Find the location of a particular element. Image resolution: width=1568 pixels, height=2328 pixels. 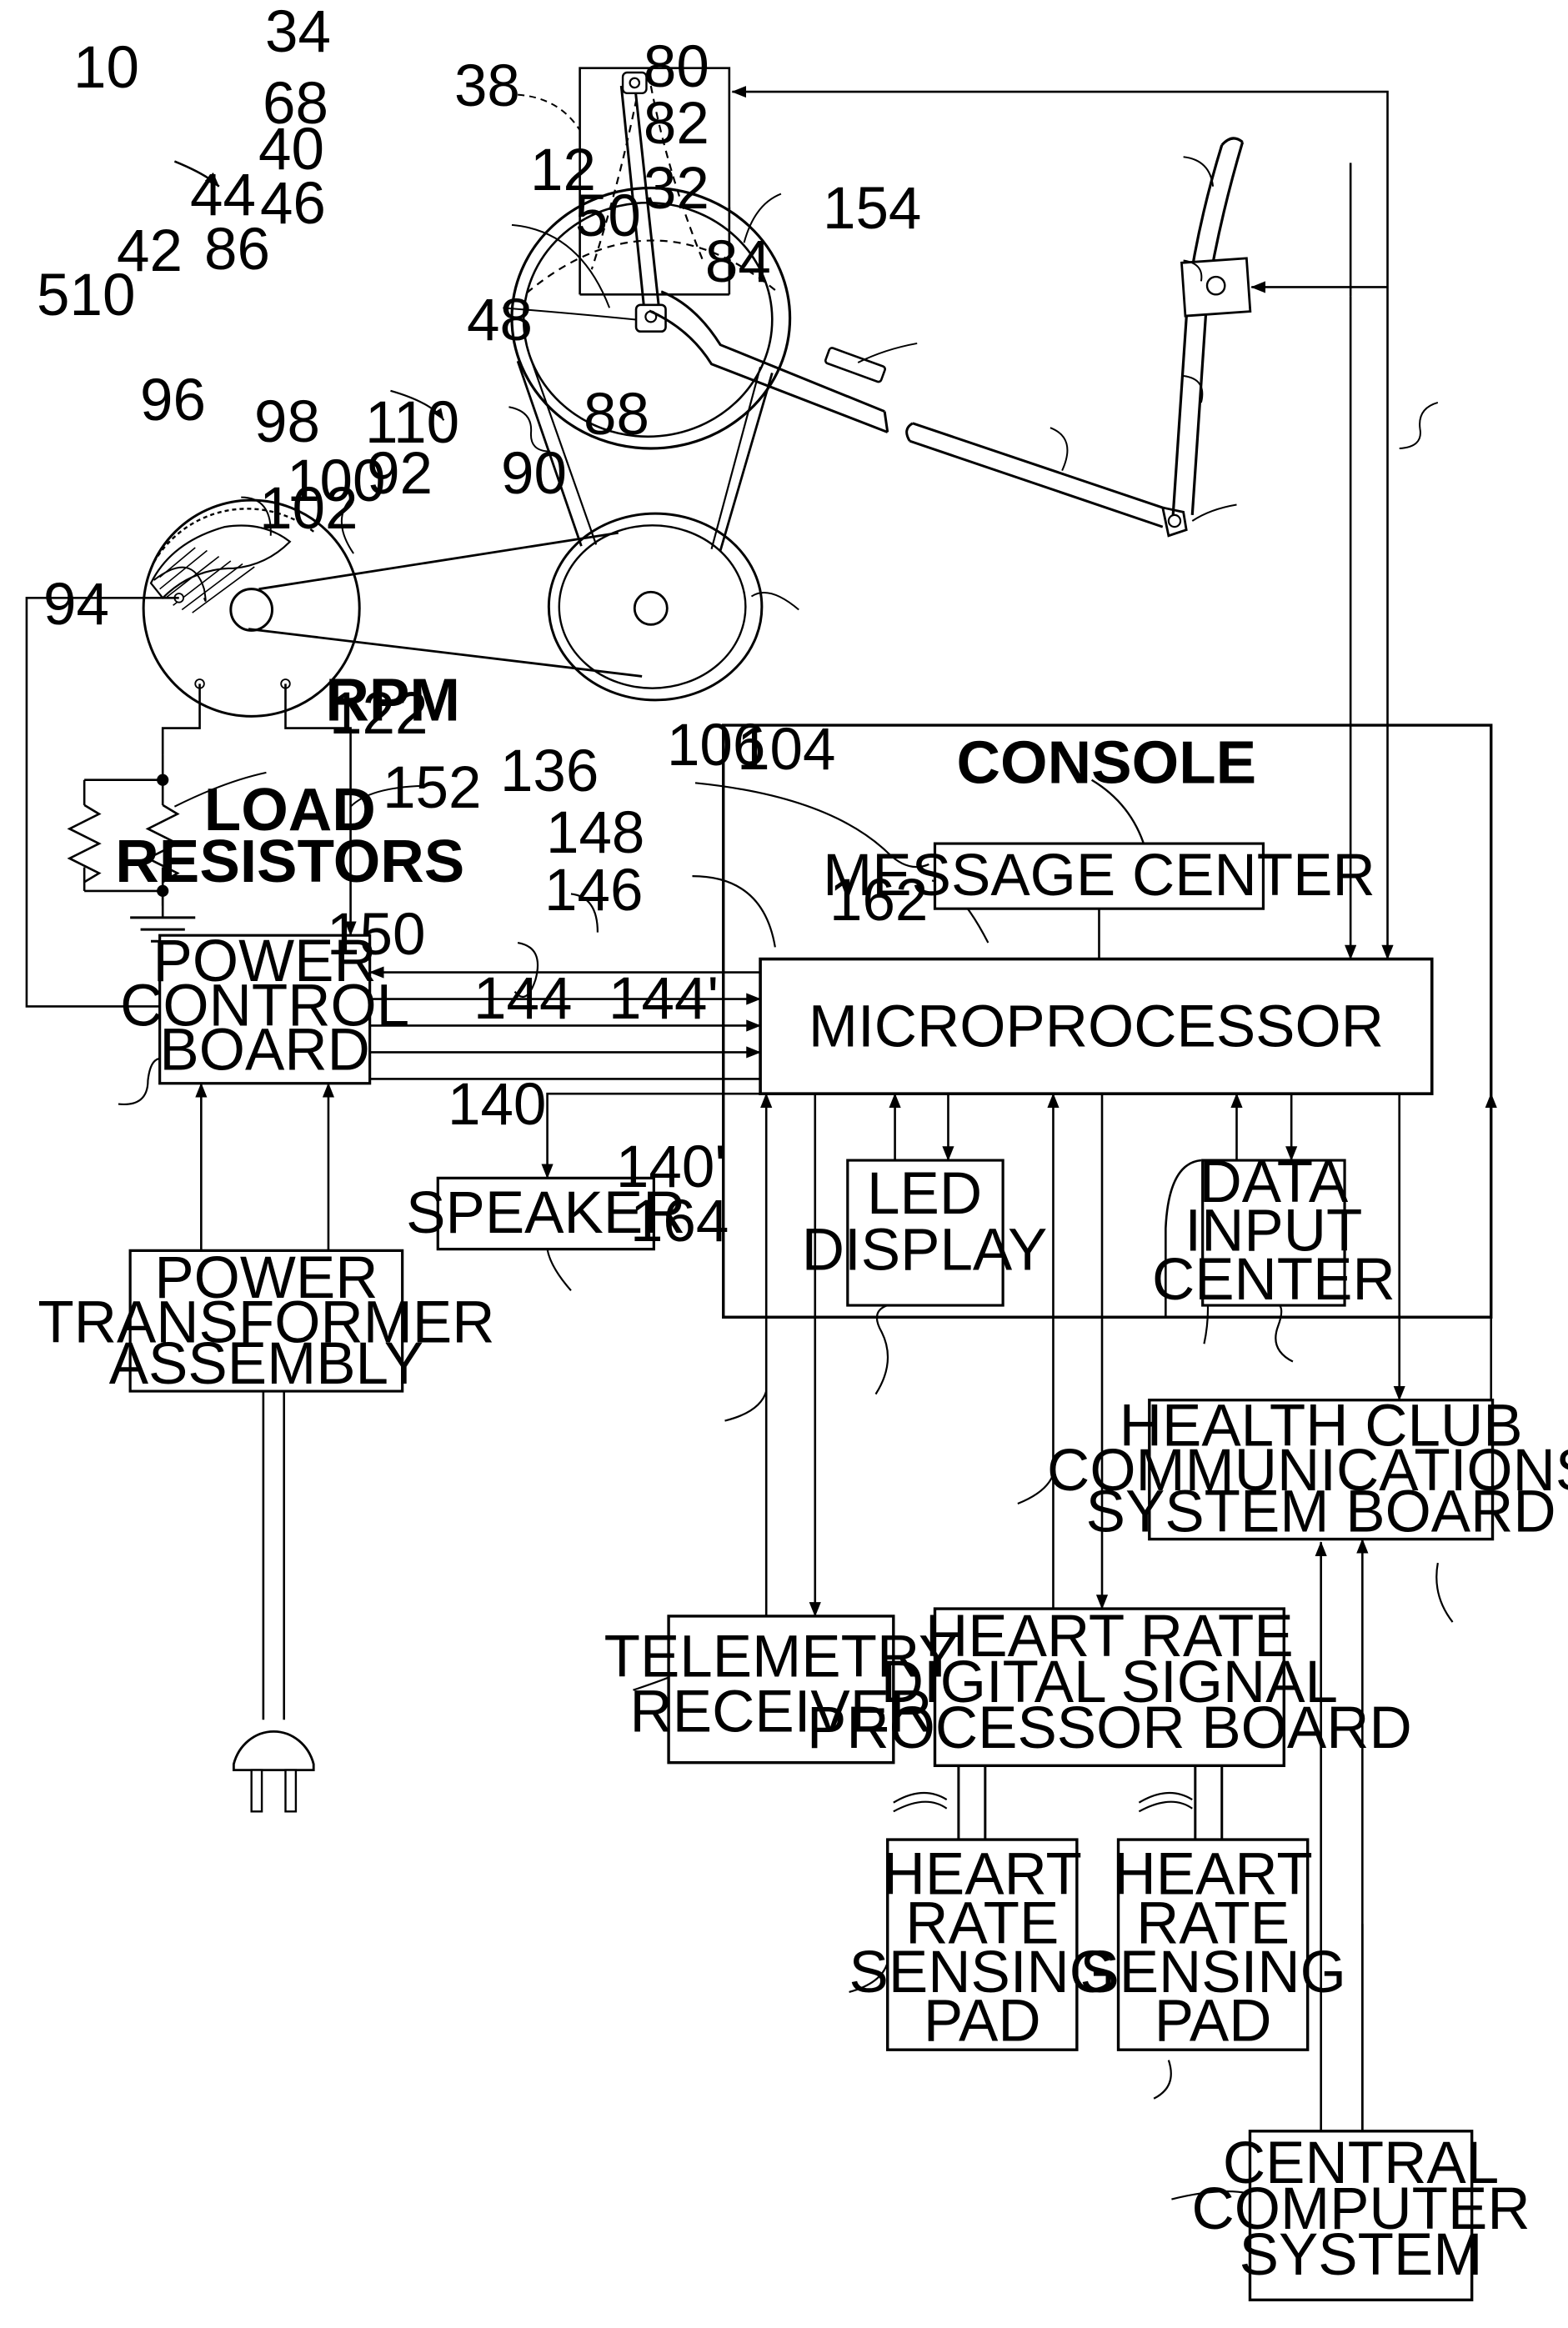

joint-84-pivot is located at coordinates (1174, 521).